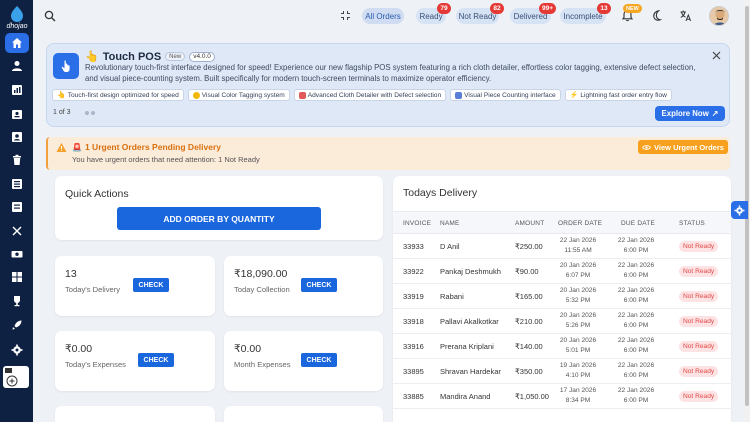 The width and height of the screenshot is (750, 422). I want to click on sidebar-item-home, so click(16, 43).